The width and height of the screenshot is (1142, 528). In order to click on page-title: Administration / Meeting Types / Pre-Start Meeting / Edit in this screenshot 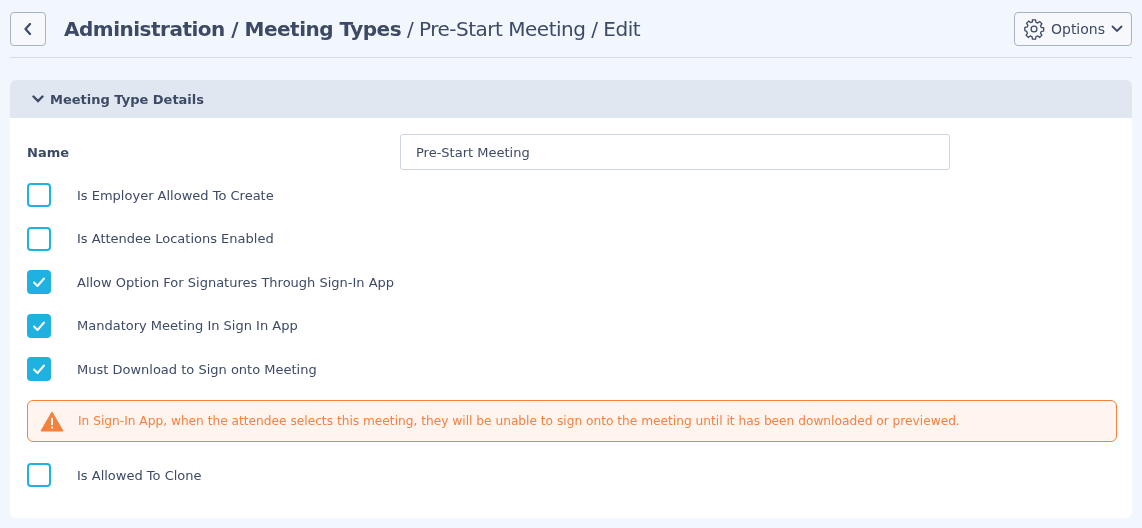, I will do `click(353, 28)`.